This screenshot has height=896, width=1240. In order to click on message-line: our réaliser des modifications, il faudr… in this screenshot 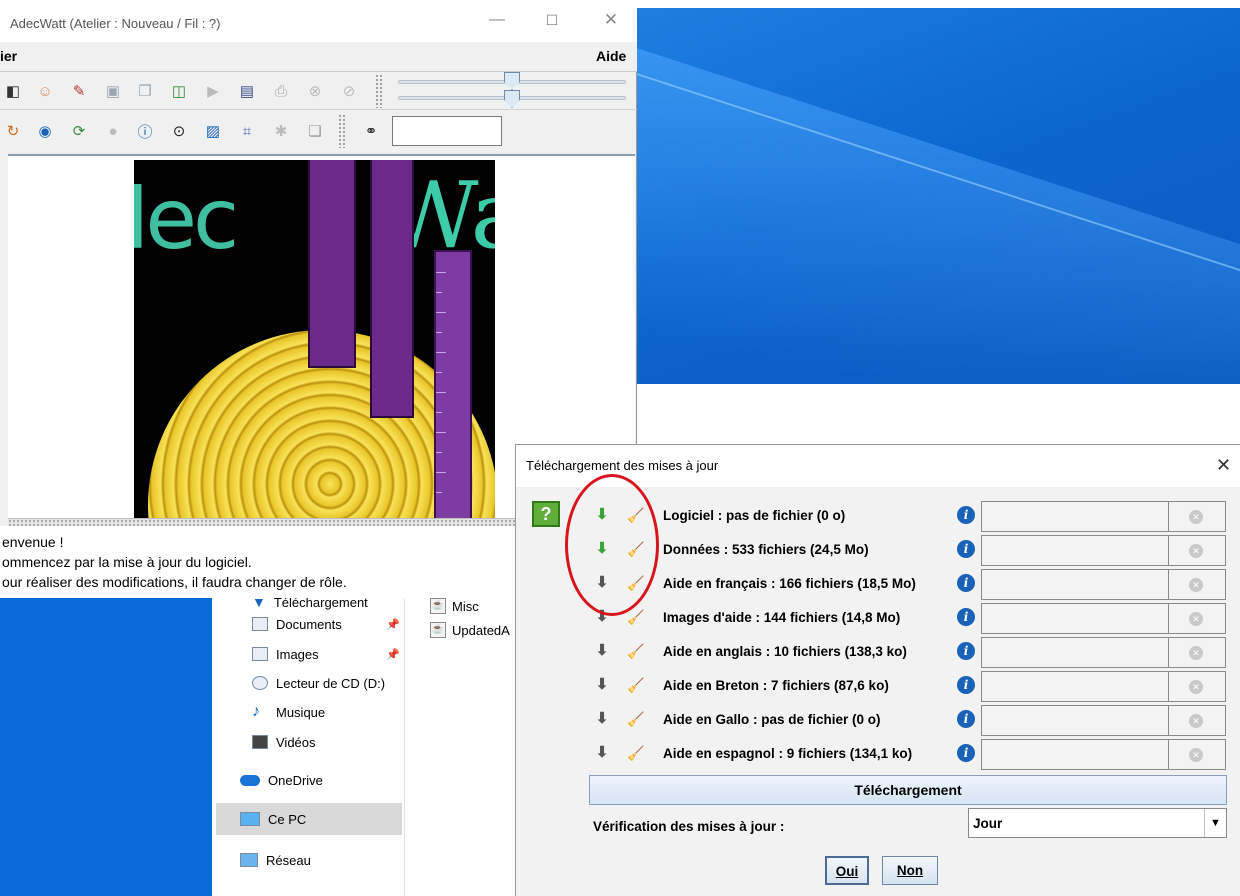, I will do `click(174, 582)`.